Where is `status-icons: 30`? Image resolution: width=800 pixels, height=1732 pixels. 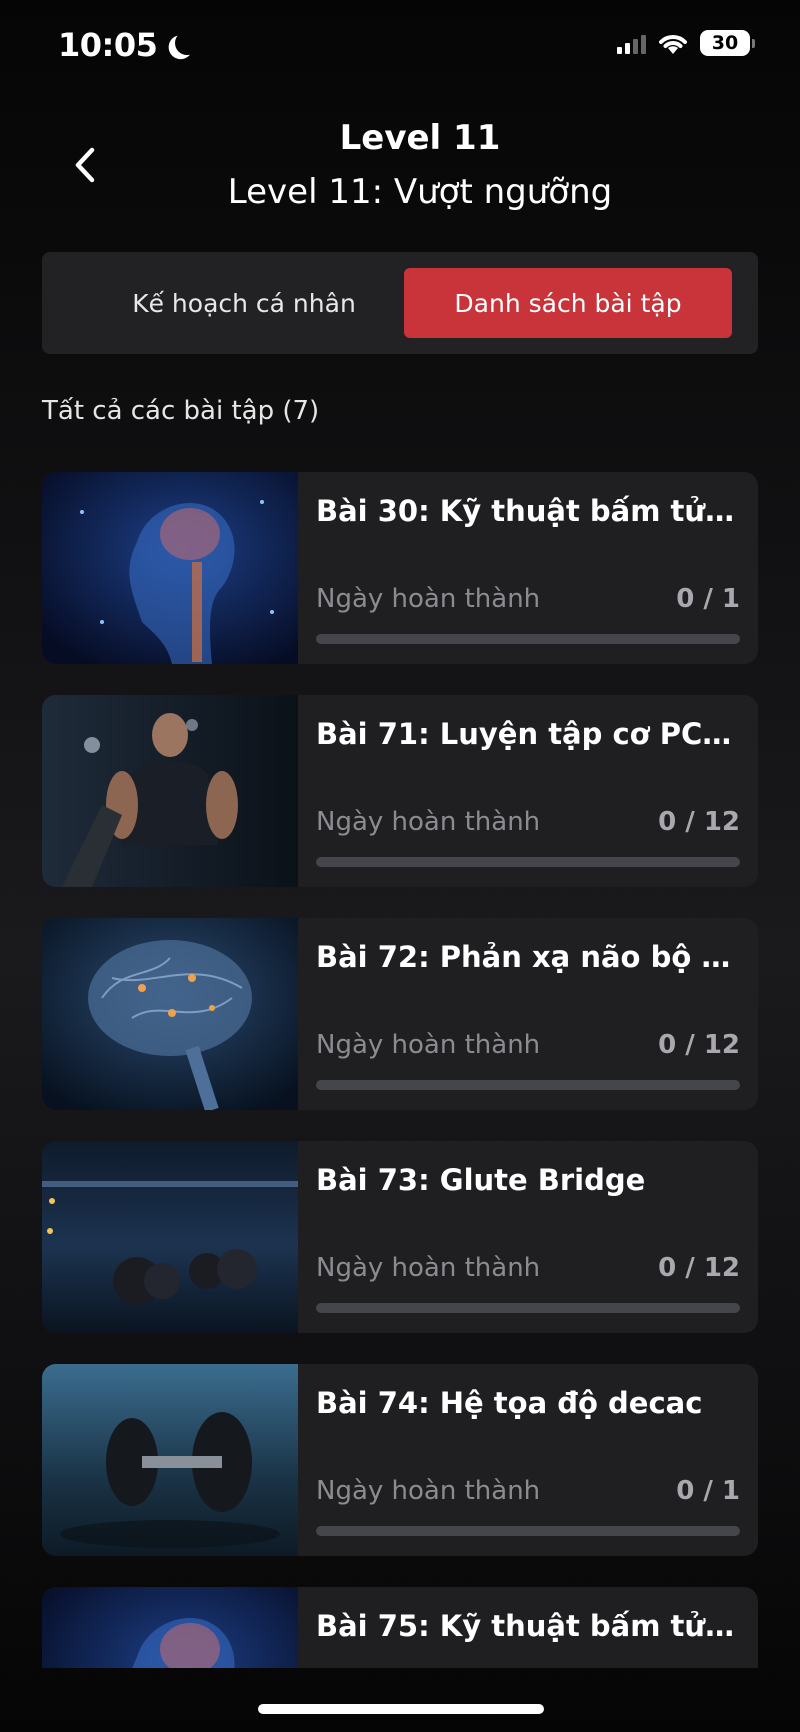 status-icons: 30 is located at coordinates (686, 43).